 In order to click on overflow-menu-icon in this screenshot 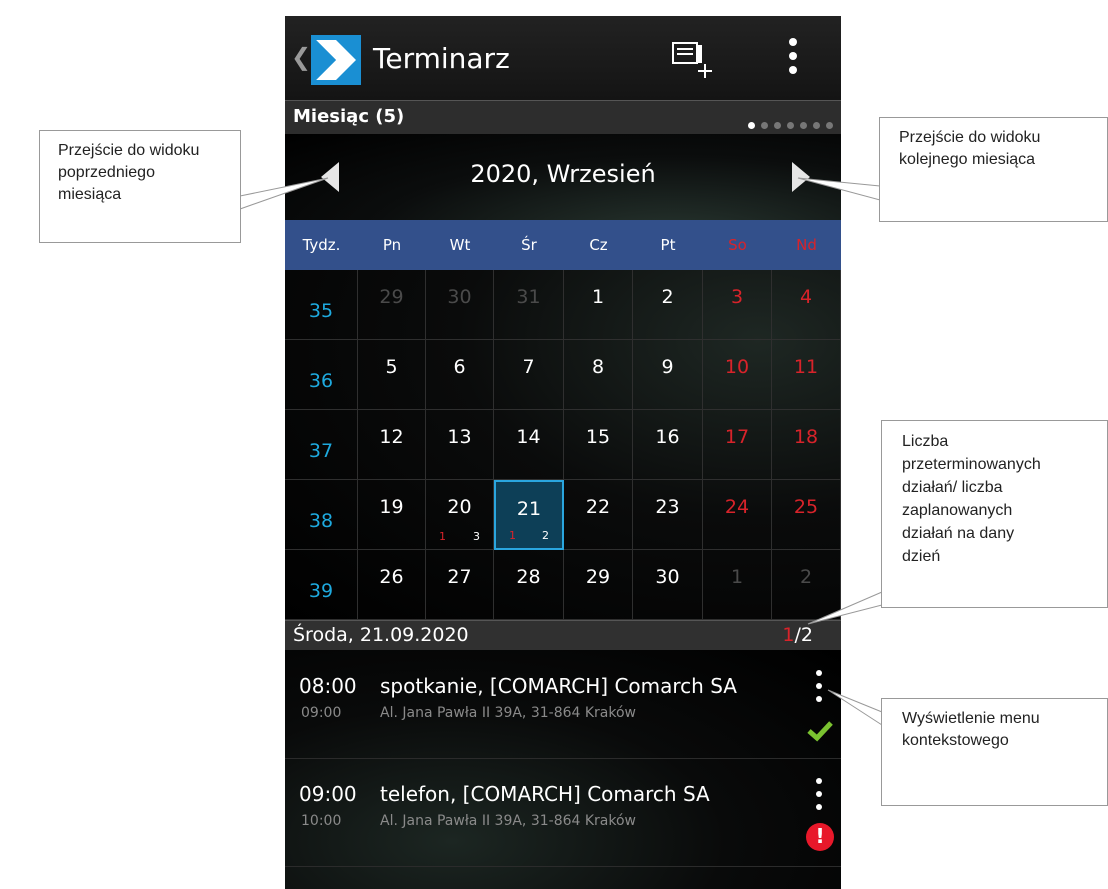, I will do `click(793, 61)`.